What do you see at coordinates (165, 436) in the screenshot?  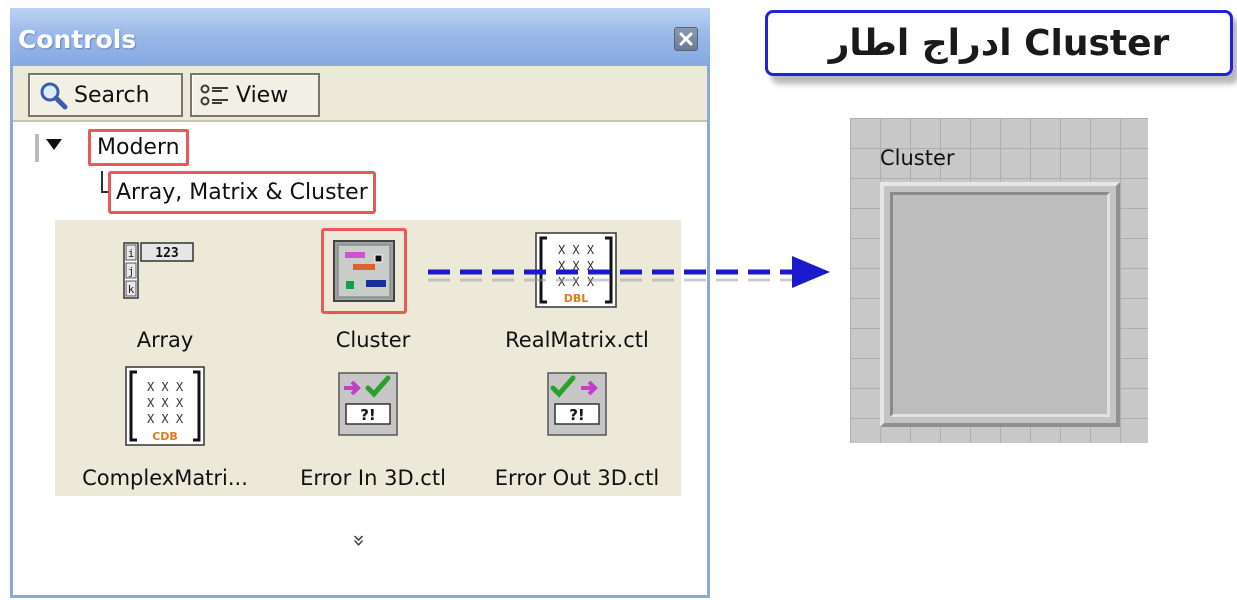 I see `complex-matrix-type-badge: CDB` at bounding box center [165, 436].